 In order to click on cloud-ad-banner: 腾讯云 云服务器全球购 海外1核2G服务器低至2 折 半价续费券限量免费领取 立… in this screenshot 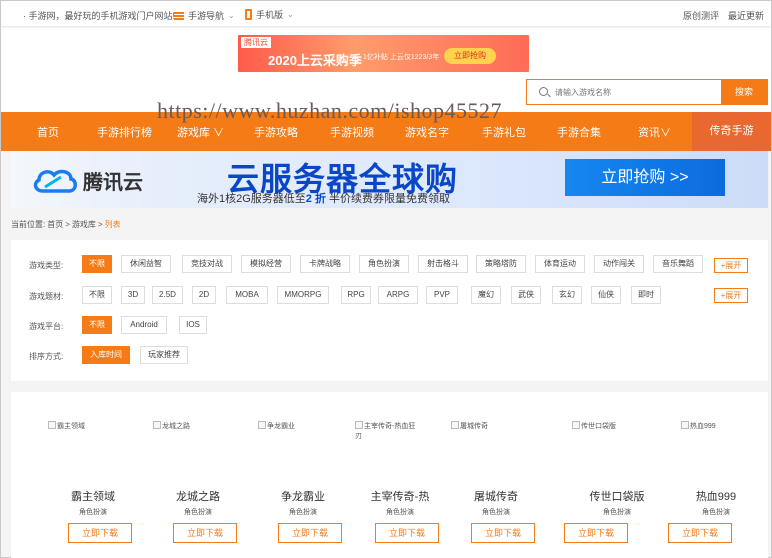, I will do `click(389, 179)`.